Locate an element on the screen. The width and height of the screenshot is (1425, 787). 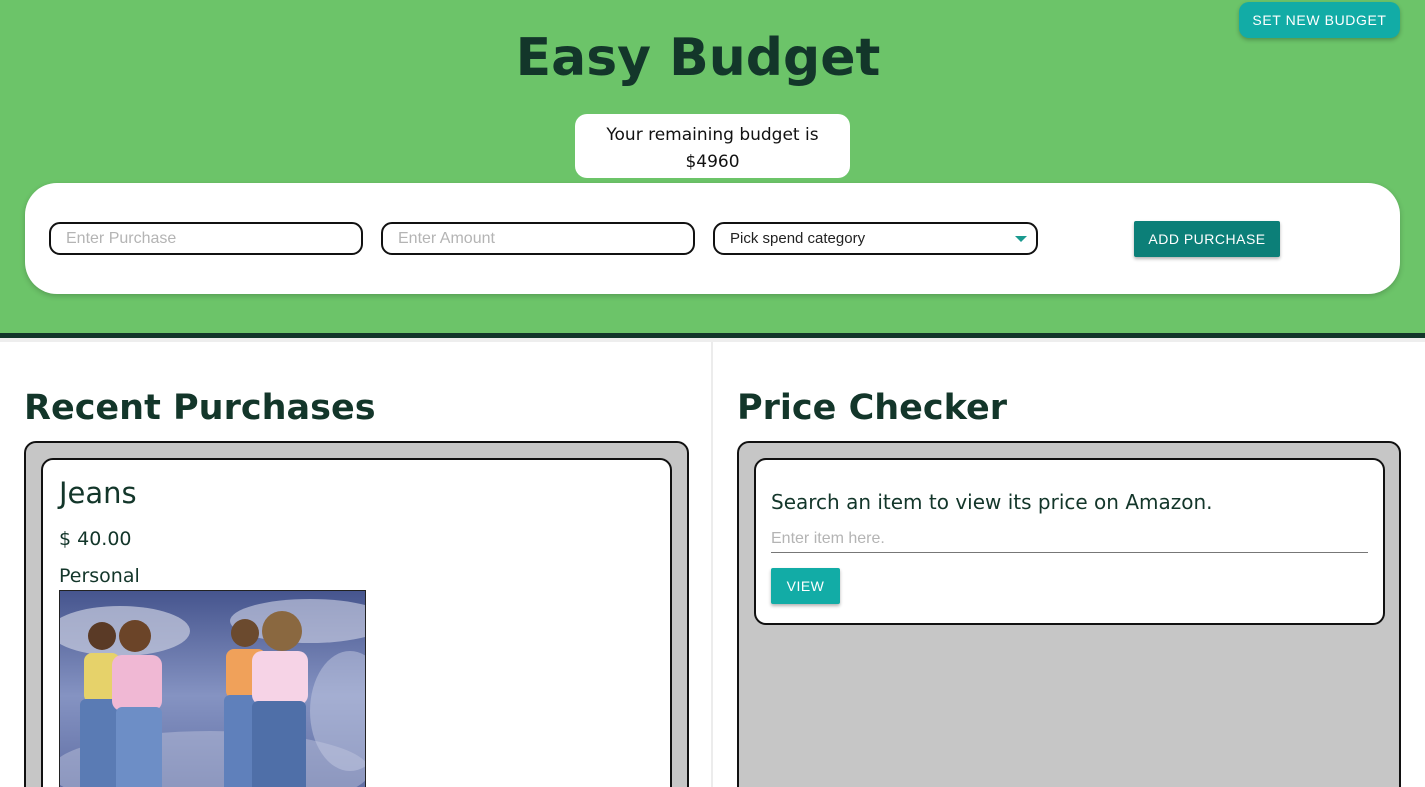
dropdown-arrow-icon is located at coordinates (1021, 239).